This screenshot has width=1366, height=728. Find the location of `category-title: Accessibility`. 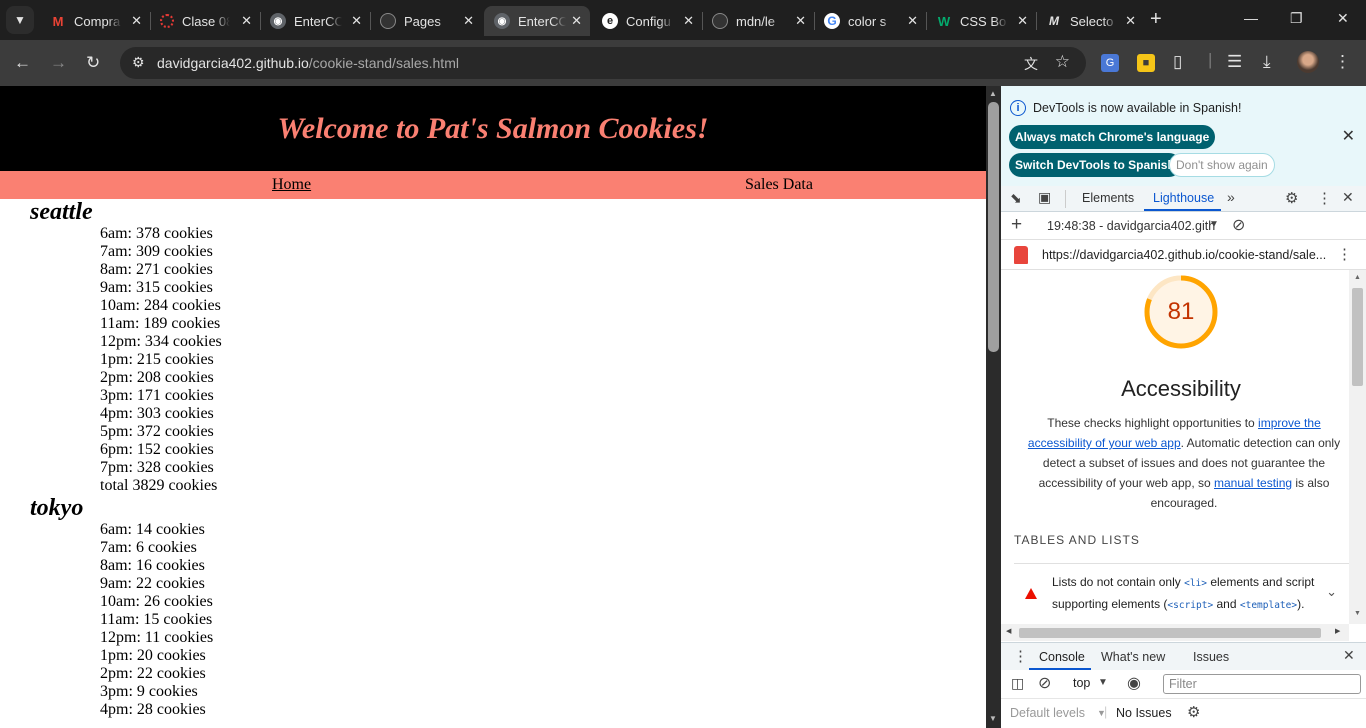

category-title: Accessibility is located at coordinates (1181, 388).